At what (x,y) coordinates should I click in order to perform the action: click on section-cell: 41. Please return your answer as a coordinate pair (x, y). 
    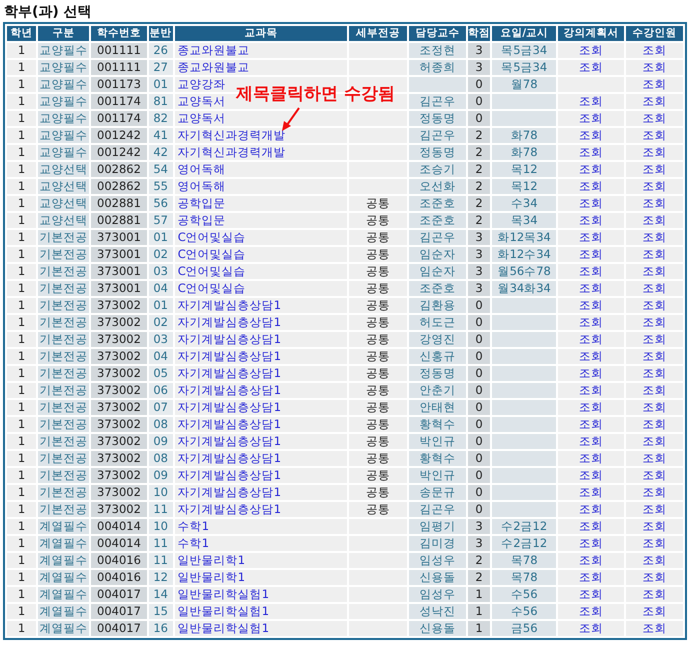
    Looking at the image, I should click on (160, 135).